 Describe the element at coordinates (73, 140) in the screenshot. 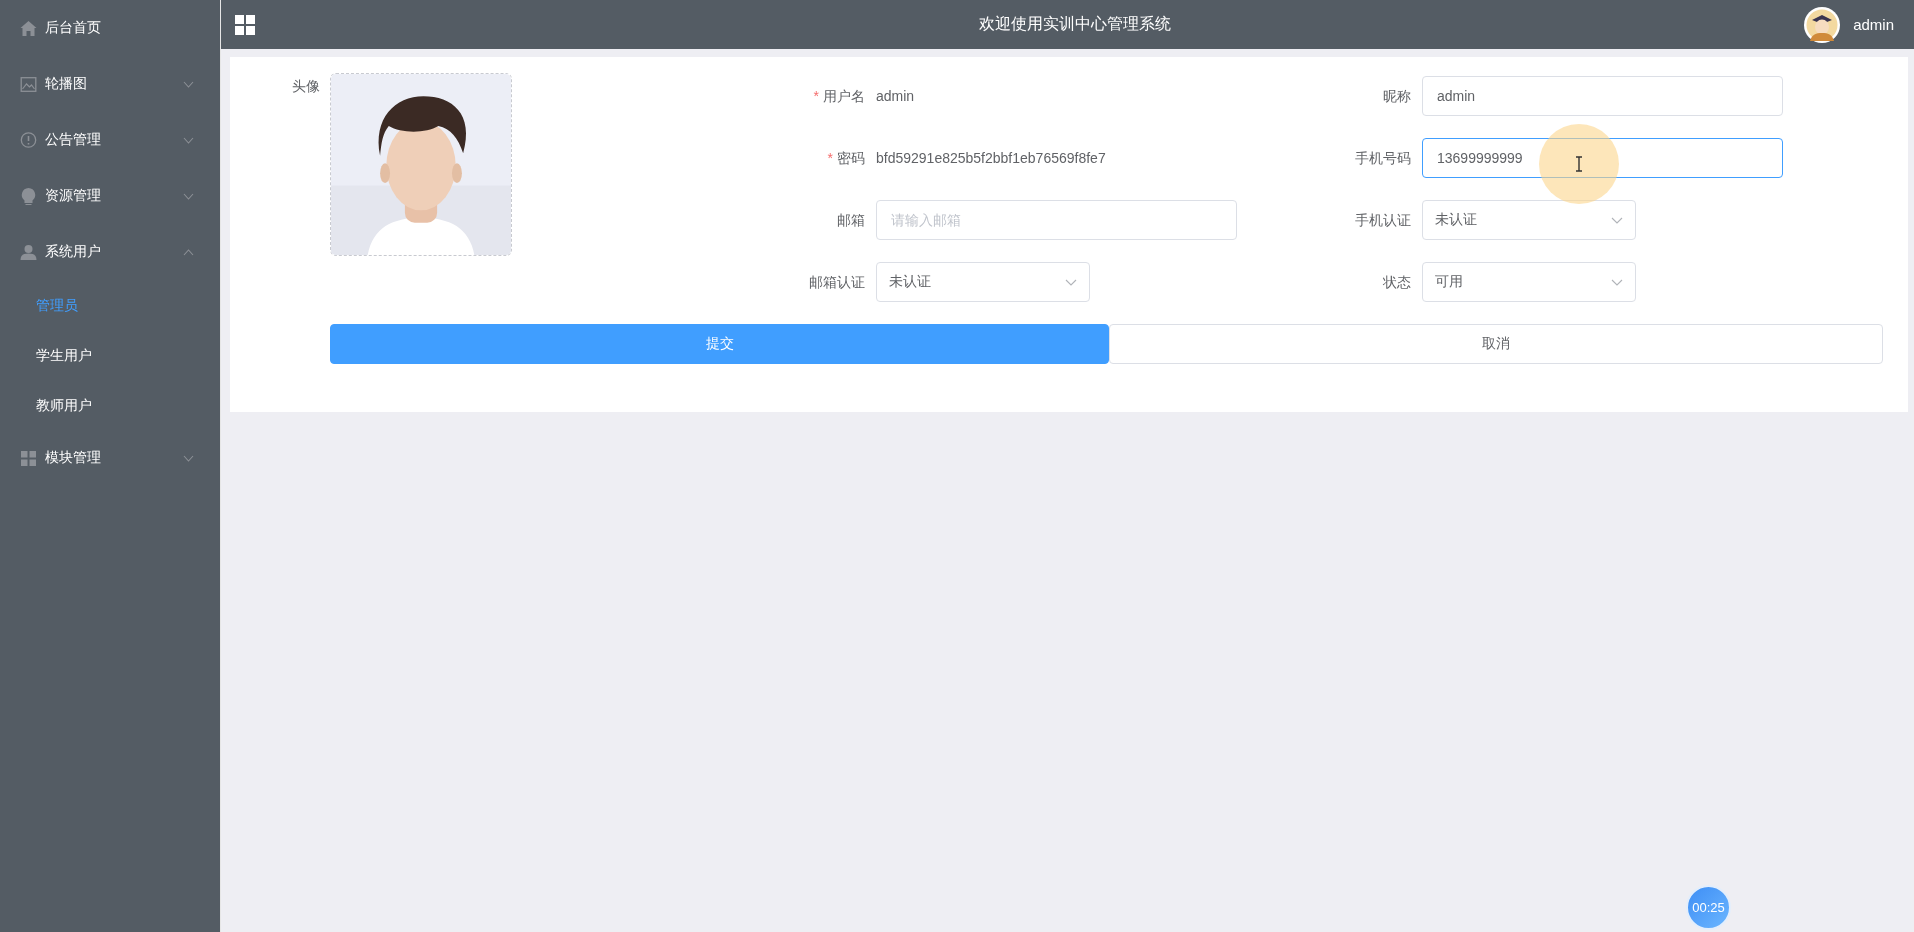

I see `menu-label: 公告管理` at that location.